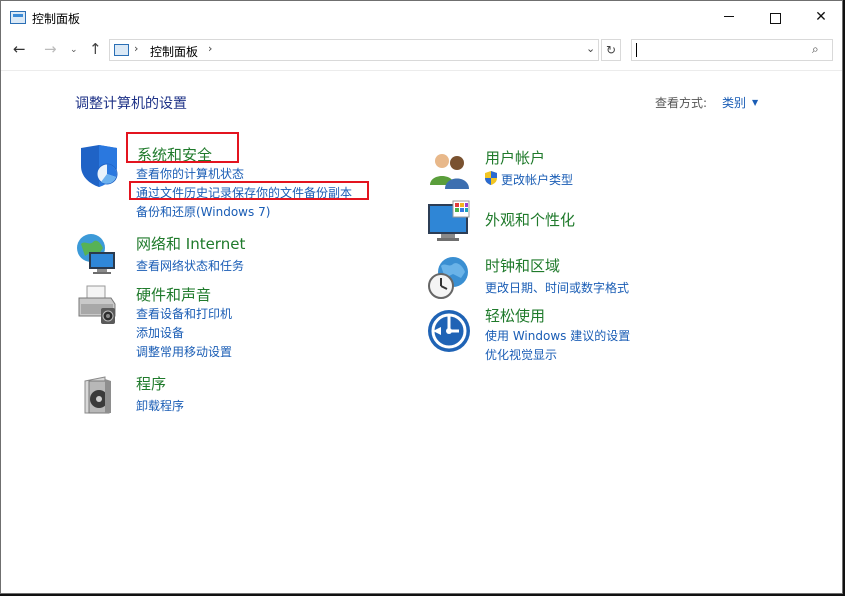  Describe the element at coordinates (19, 49) in the screenshot. I see `back-arrow-icon: ←` at that location.